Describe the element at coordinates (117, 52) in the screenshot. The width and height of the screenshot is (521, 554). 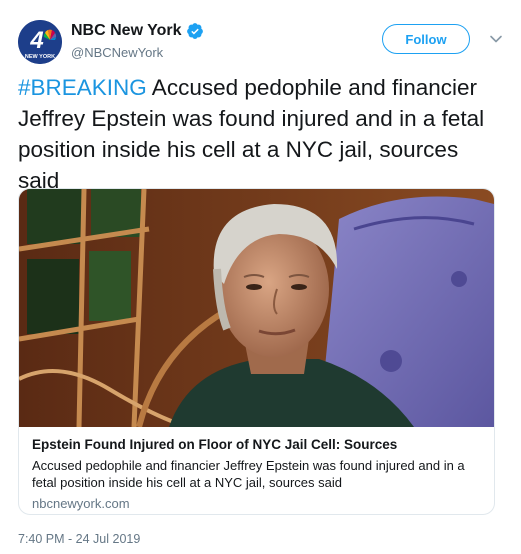
I see `handle: @NBCNewYork` at that location.